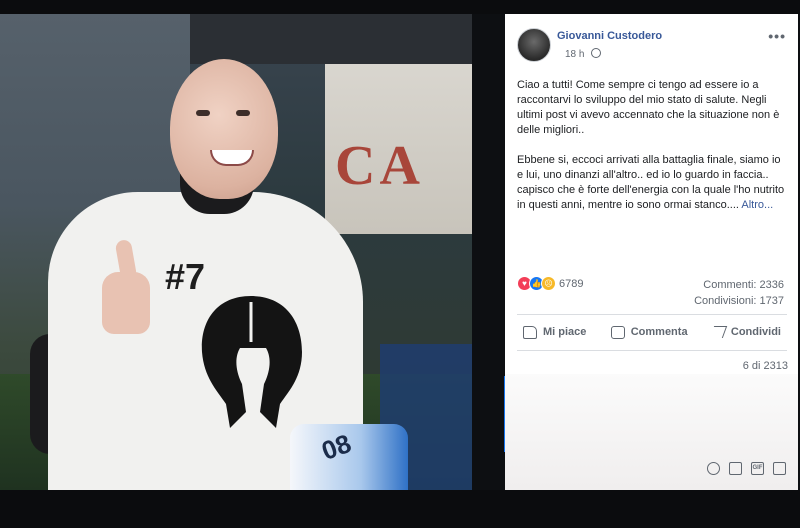  What do you see at coordinates (652, 314) in the screenshot?
I see `divider-top` at bounding box center [652, 314].